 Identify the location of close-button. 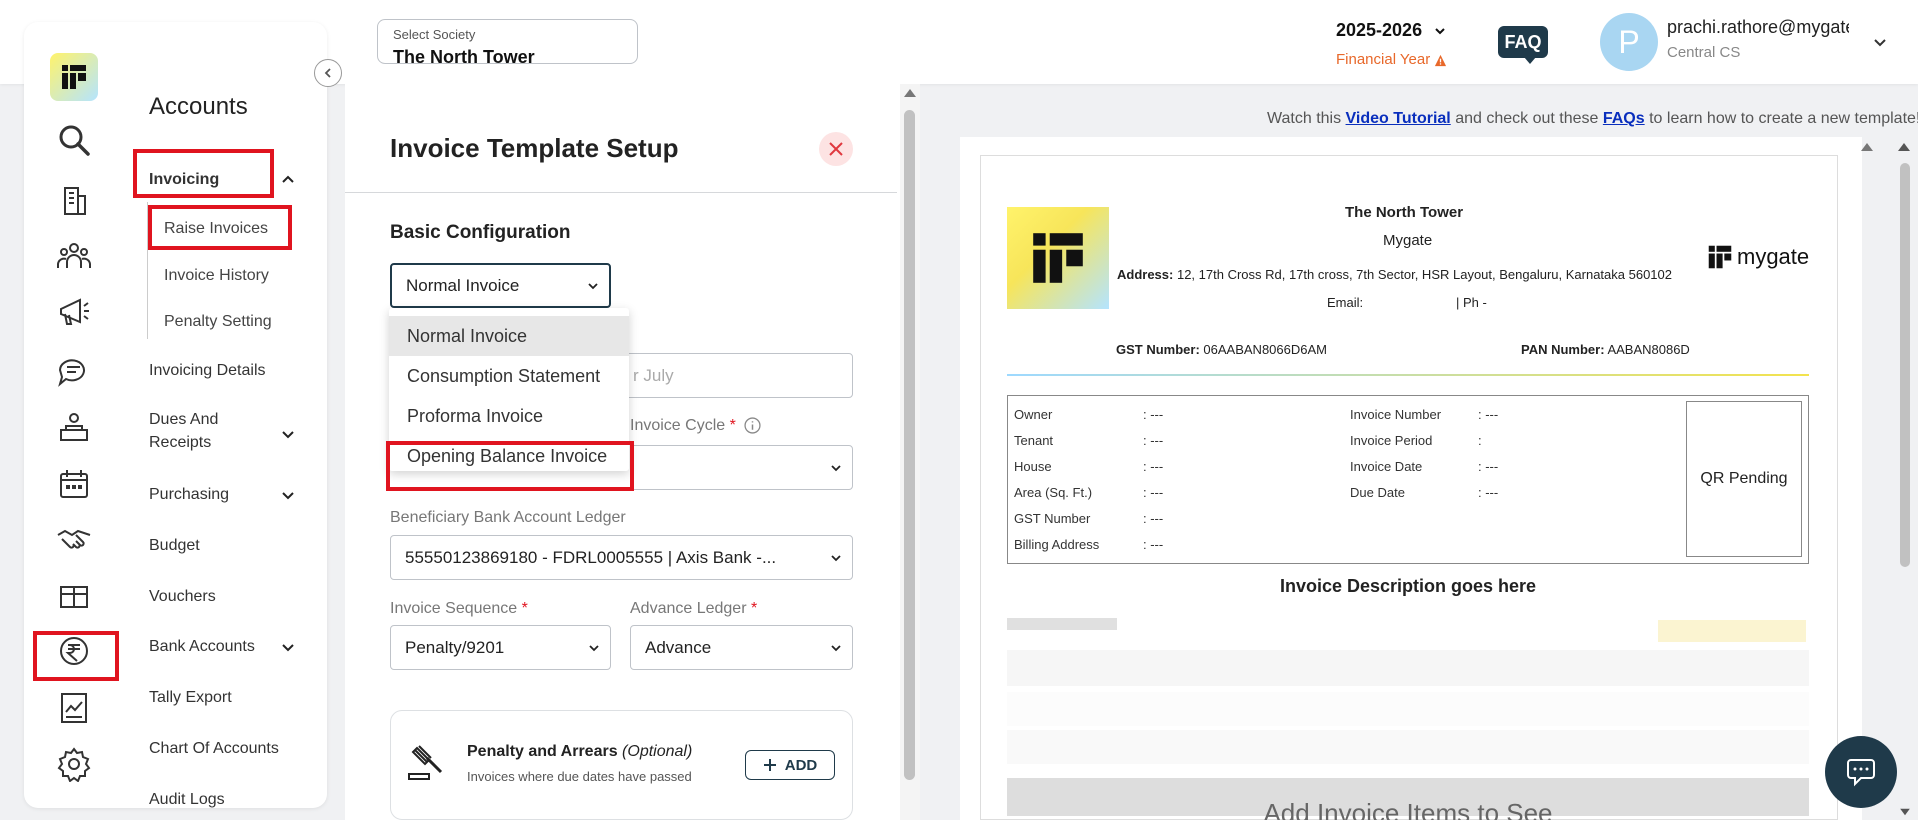
(836, 149).